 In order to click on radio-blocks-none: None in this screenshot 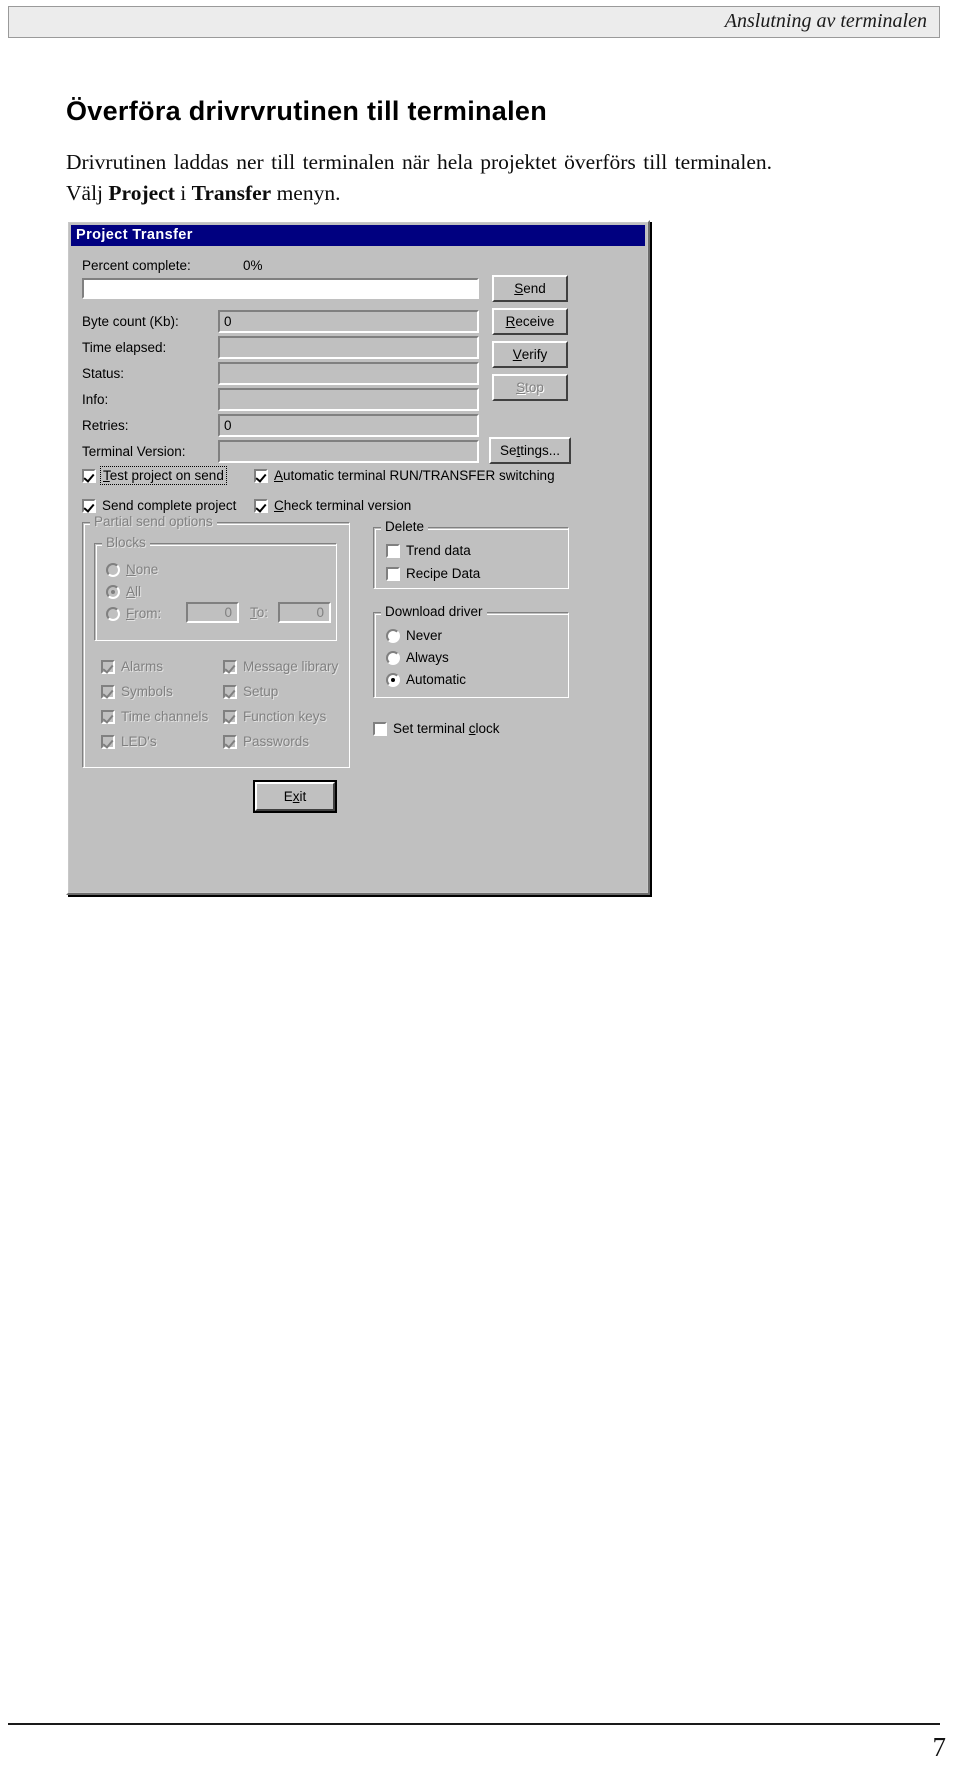, I will do `click(132, 570)`.